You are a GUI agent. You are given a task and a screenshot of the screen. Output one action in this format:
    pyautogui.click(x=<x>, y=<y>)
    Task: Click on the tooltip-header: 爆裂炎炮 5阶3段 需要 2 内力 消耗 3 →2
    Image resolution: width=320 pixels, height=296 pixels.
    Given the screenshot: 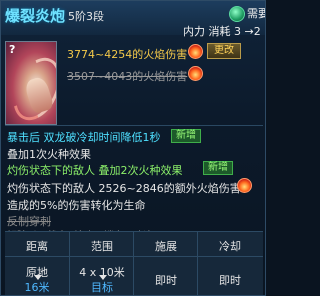 What is the action you would take?
    pyautogui.click(x=133, y=19)
    